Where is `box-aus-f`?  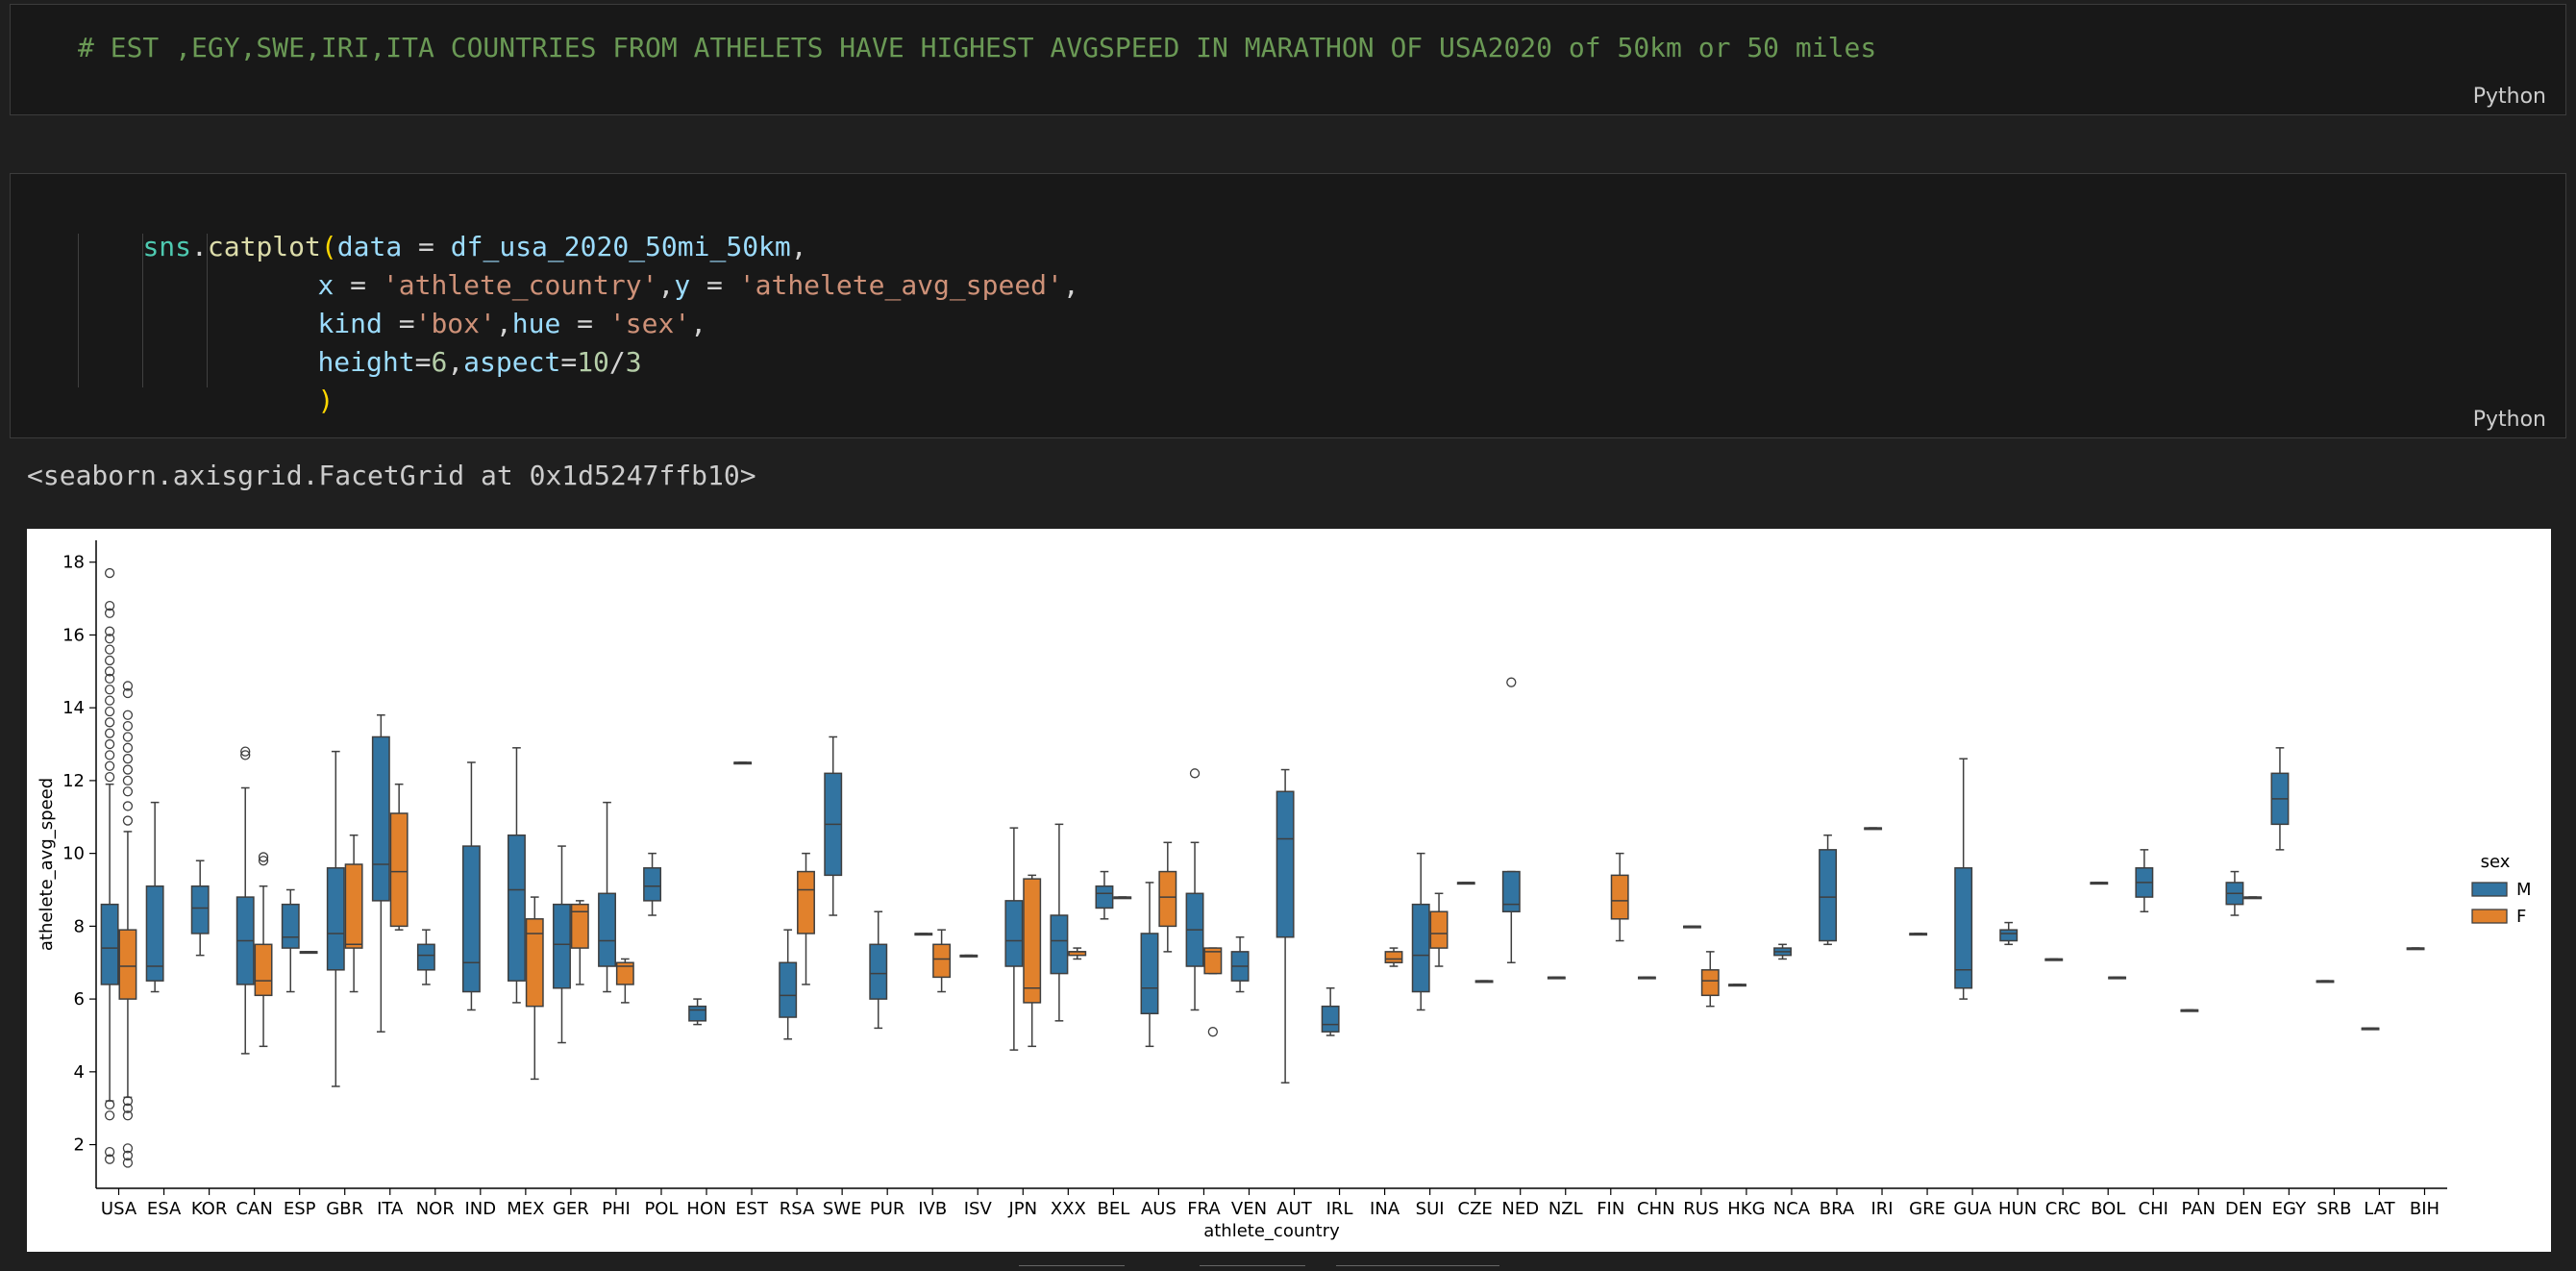
box-aus-f is located at coordinates (1167, 899).